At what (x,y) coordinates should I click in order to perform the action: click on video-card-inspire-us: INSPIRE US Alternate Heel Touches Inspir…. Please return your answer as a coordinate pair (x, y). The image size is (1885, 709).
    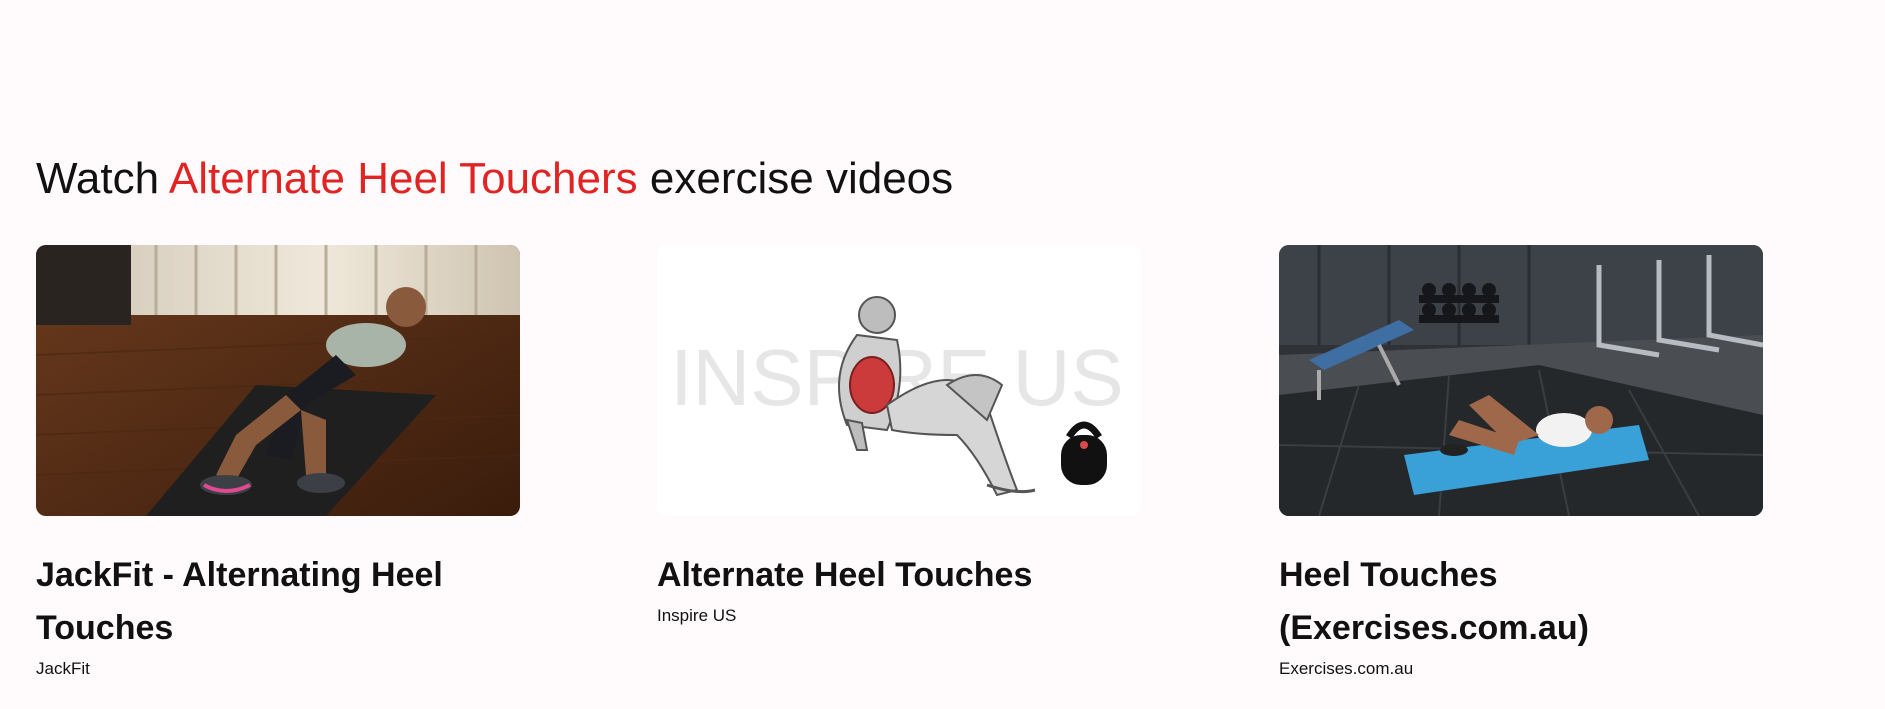
    Looking at the image, I should click on (899, 436).